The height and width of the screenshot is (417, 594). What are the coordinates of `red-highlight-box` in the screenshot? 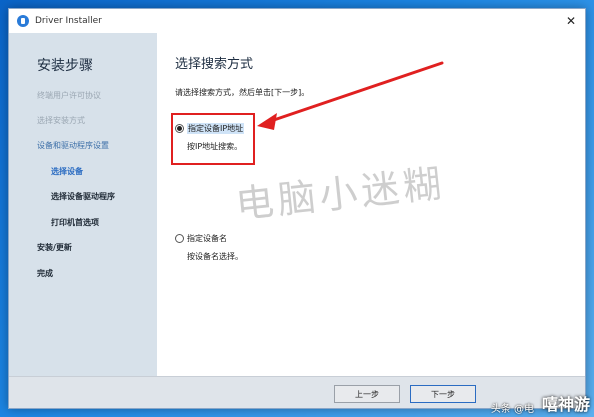 It's located at (213, 139).